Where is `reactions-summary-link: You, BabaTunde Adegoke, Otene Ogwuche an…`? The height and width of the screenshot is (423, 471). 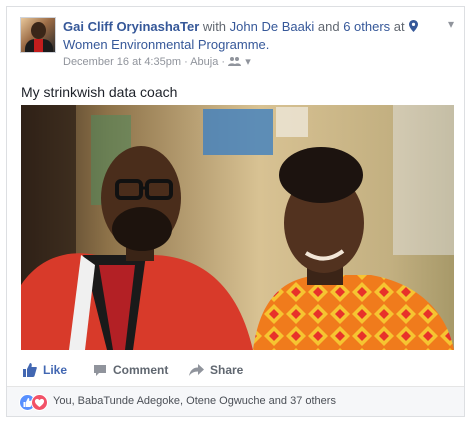 reactions-summary-link: You, BabaTunde Adegoke, Otene Ogwuche an… is located at coordinates (194, 401).